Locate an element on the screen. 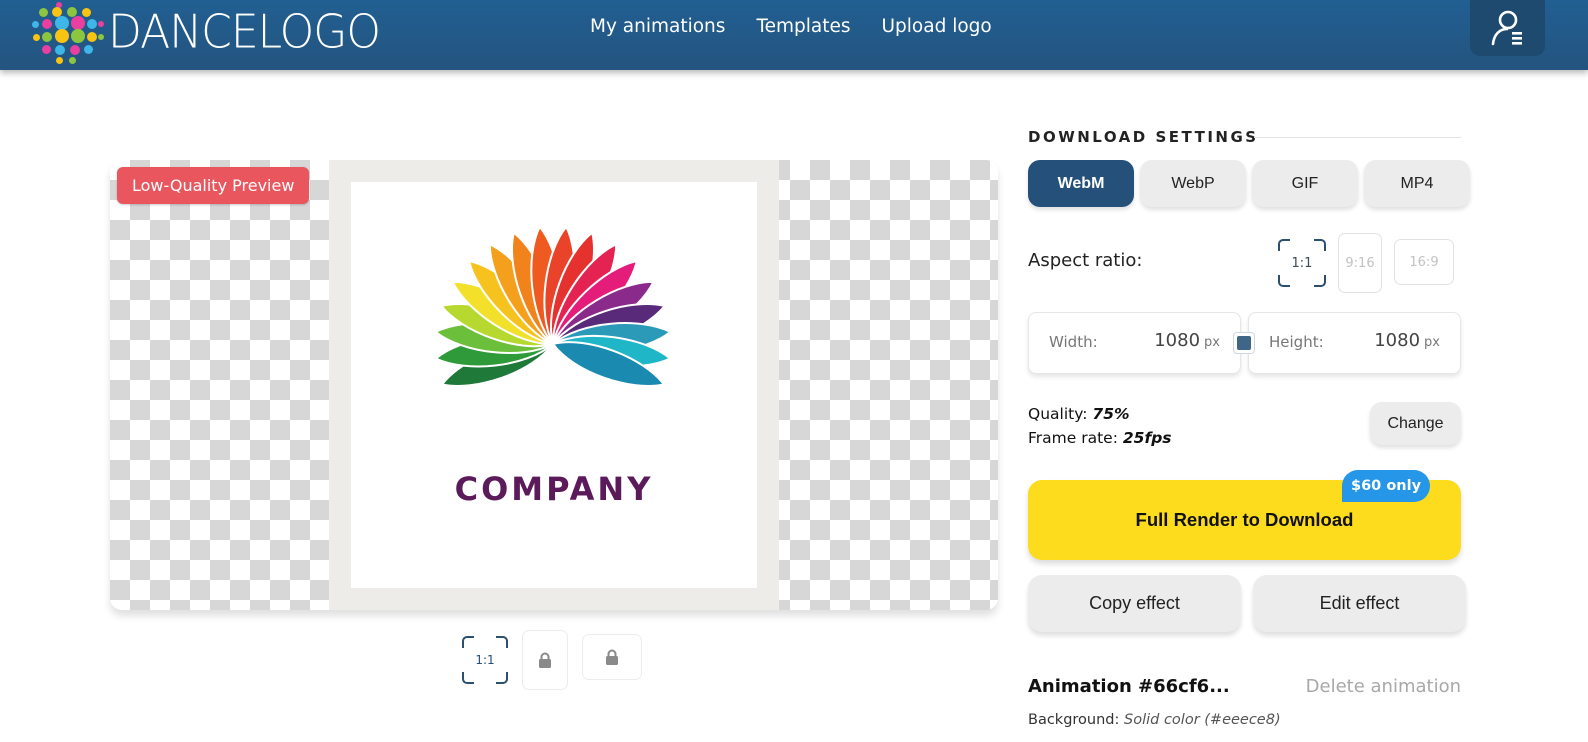  preview-ratio-1-1: 1:1 is located at coordinates (485, 657).